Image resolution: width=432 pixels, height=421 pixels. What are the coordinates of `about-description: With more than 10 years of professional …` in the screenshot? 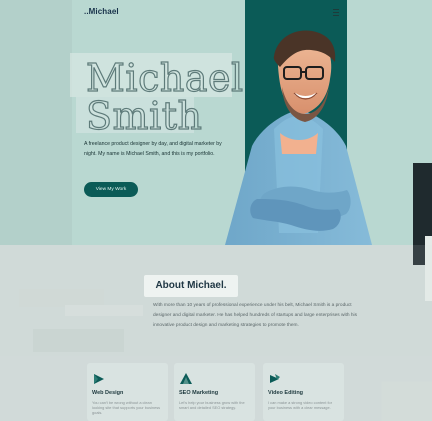 It's located at (255, 315).